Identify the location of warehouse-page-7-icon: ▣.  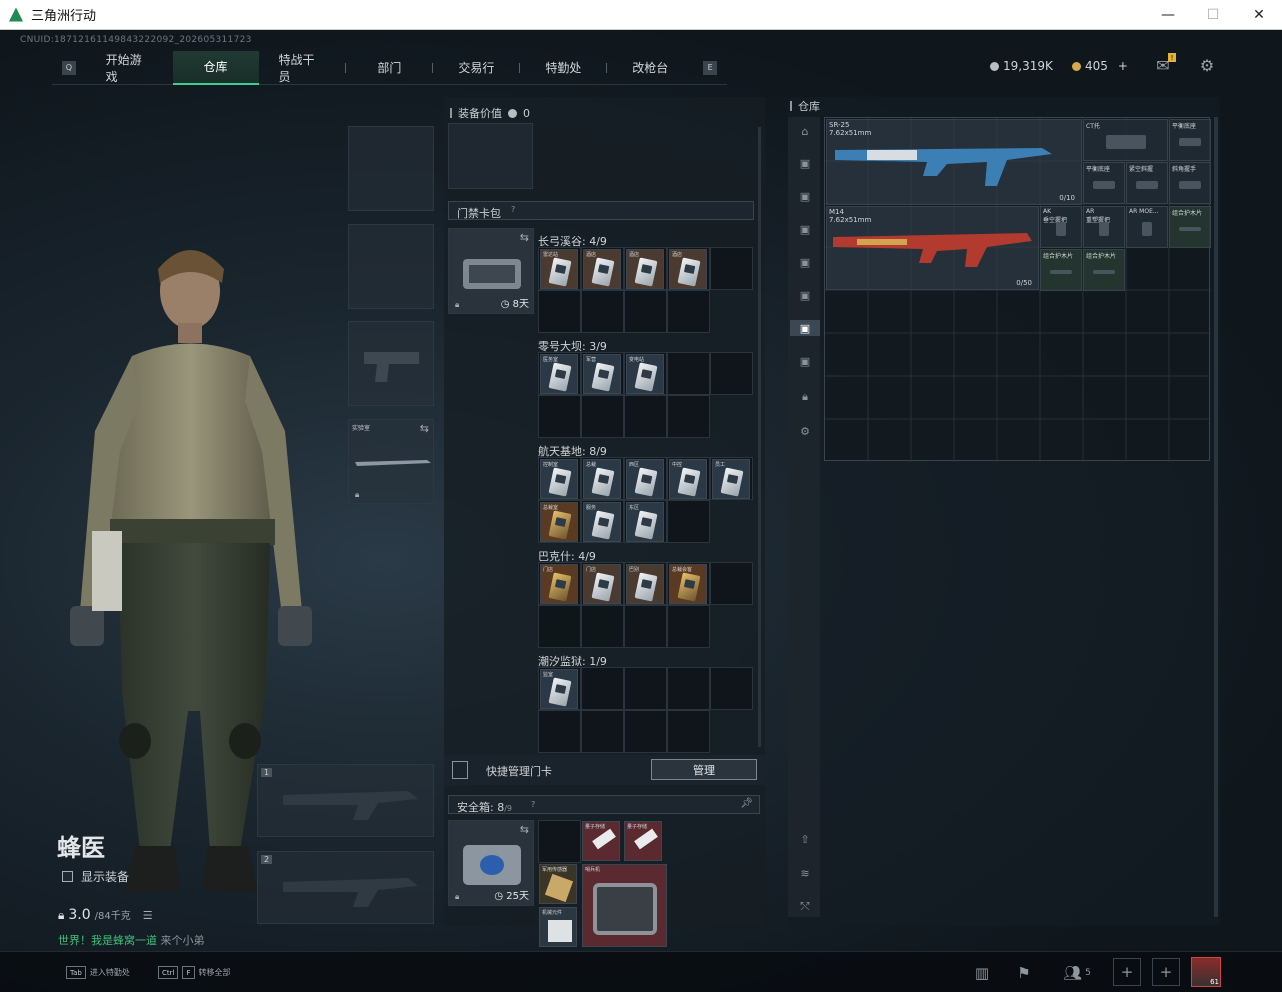
(805, 361).